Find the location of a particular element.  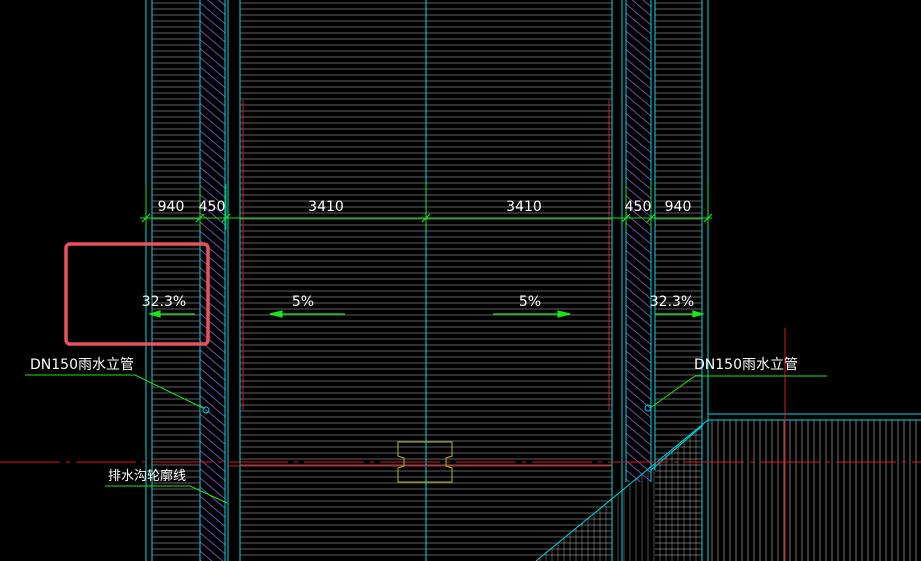

pipe-label-left: DN150雨水立管 is located at coordinates (82, 365).